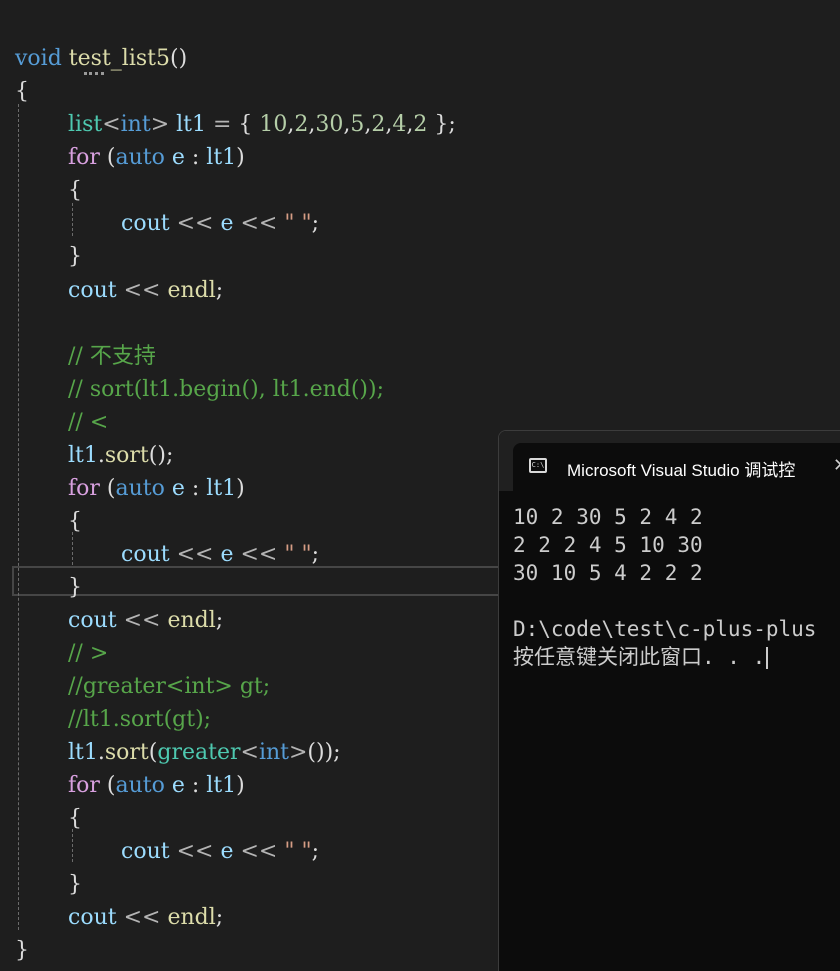 Image resolution: width=840 pixels, height=971 pixels. What do you see at coordinates (608, 573) in the screenshot?
I see `console-line: 30 10 5 4 2 2 2` at bounding box center [608, 573].